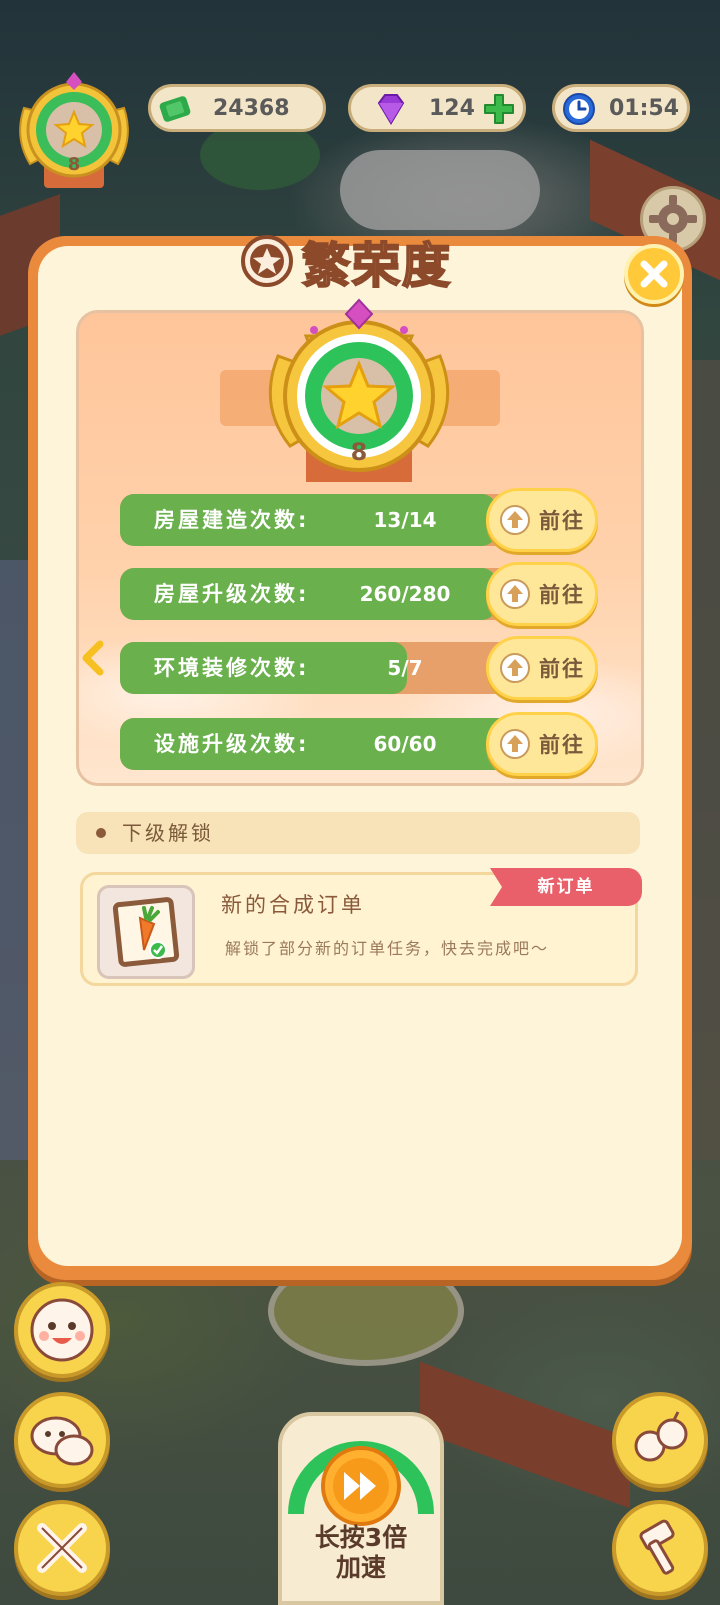  Describe the element at coordinates (74, 164) in the screenshot. I see `hud-level-number: 8` at that location.